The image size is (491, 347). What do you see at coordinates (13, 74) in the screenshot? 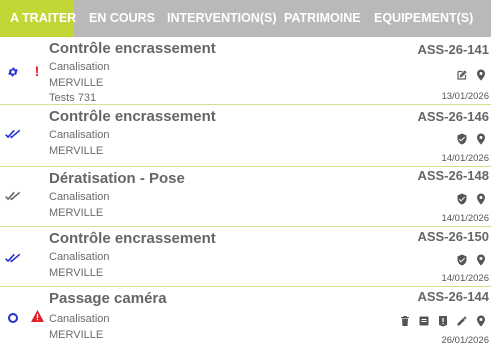
I see `gear-icon` at bounding box center [13, 74].